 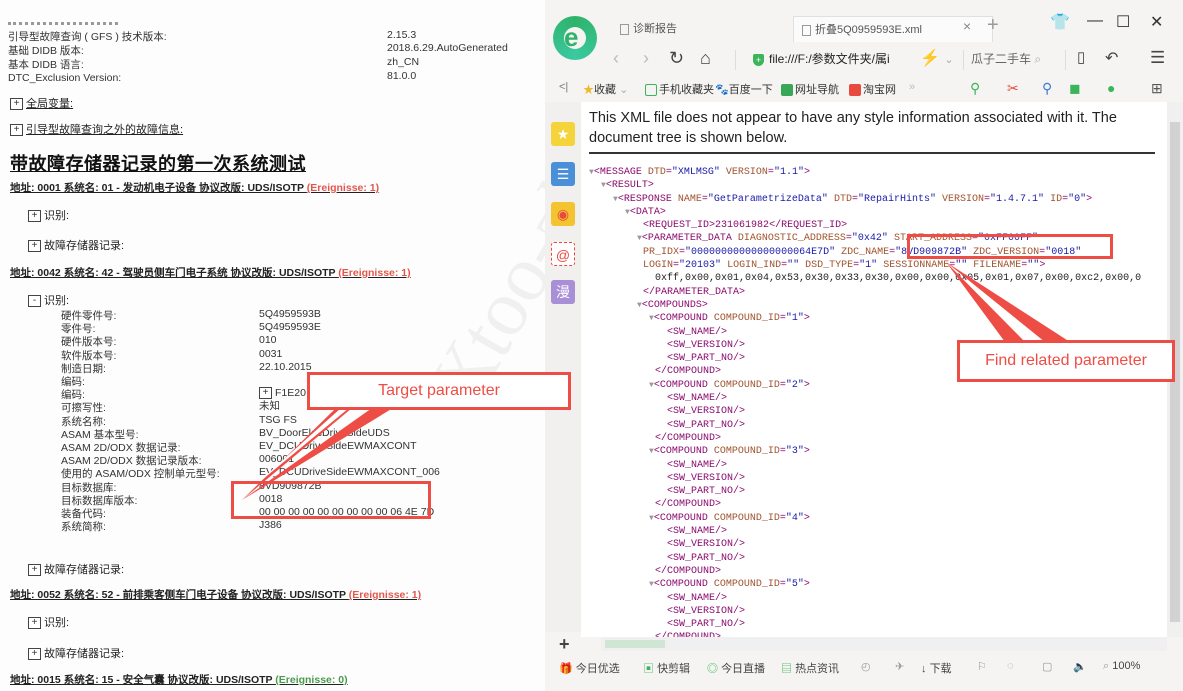 I want to click on ident-field-label: 目标数据库:, so click(x=89, y=487).